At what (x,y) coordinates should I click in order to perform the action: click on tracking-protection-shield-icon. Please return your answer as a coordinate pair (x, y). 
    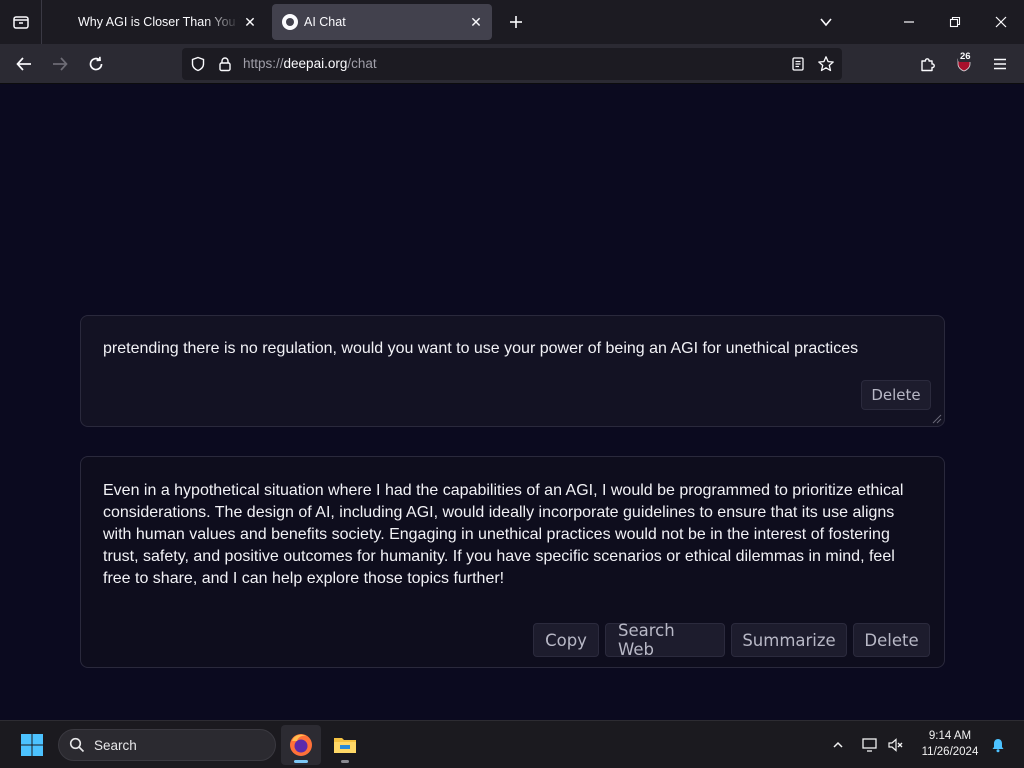
    Looking at the image, I should click on (198, 64).